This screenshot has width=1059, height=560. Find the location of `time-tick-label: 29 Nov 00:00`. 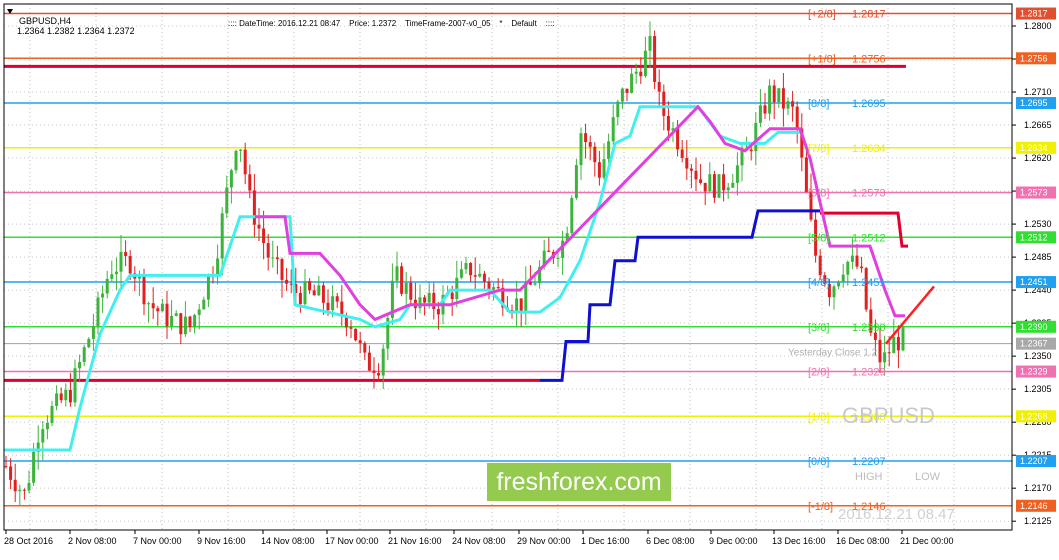

time-tick-label: 29 Nov 00:00 is located at coordinates (544, 541).